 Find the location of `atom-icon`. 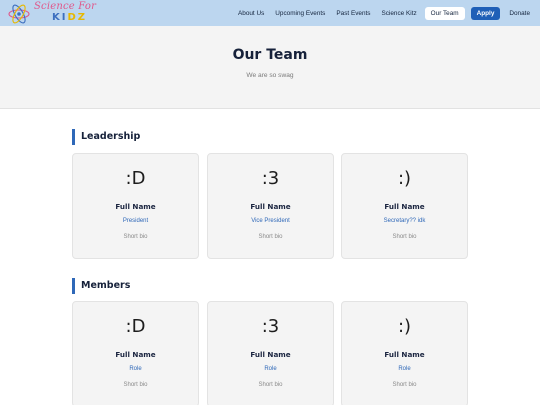

atom-icon is located at coordinates (19, 14).